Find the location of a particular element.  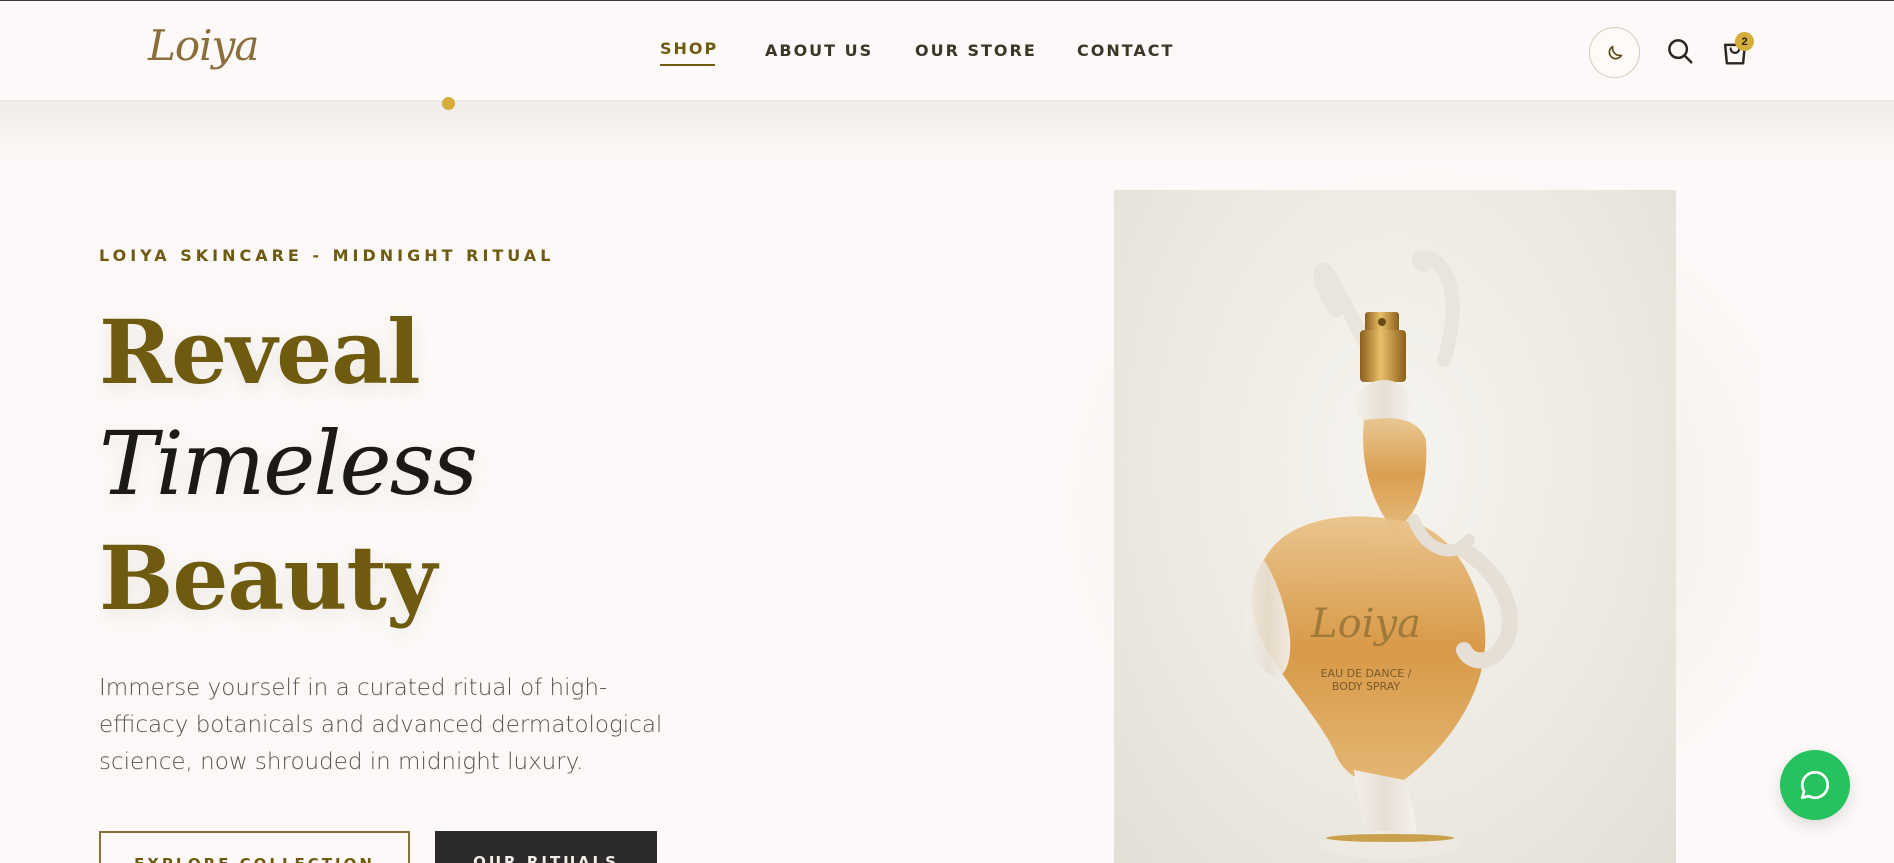

chat-button is located at coordinates (1815, 785).